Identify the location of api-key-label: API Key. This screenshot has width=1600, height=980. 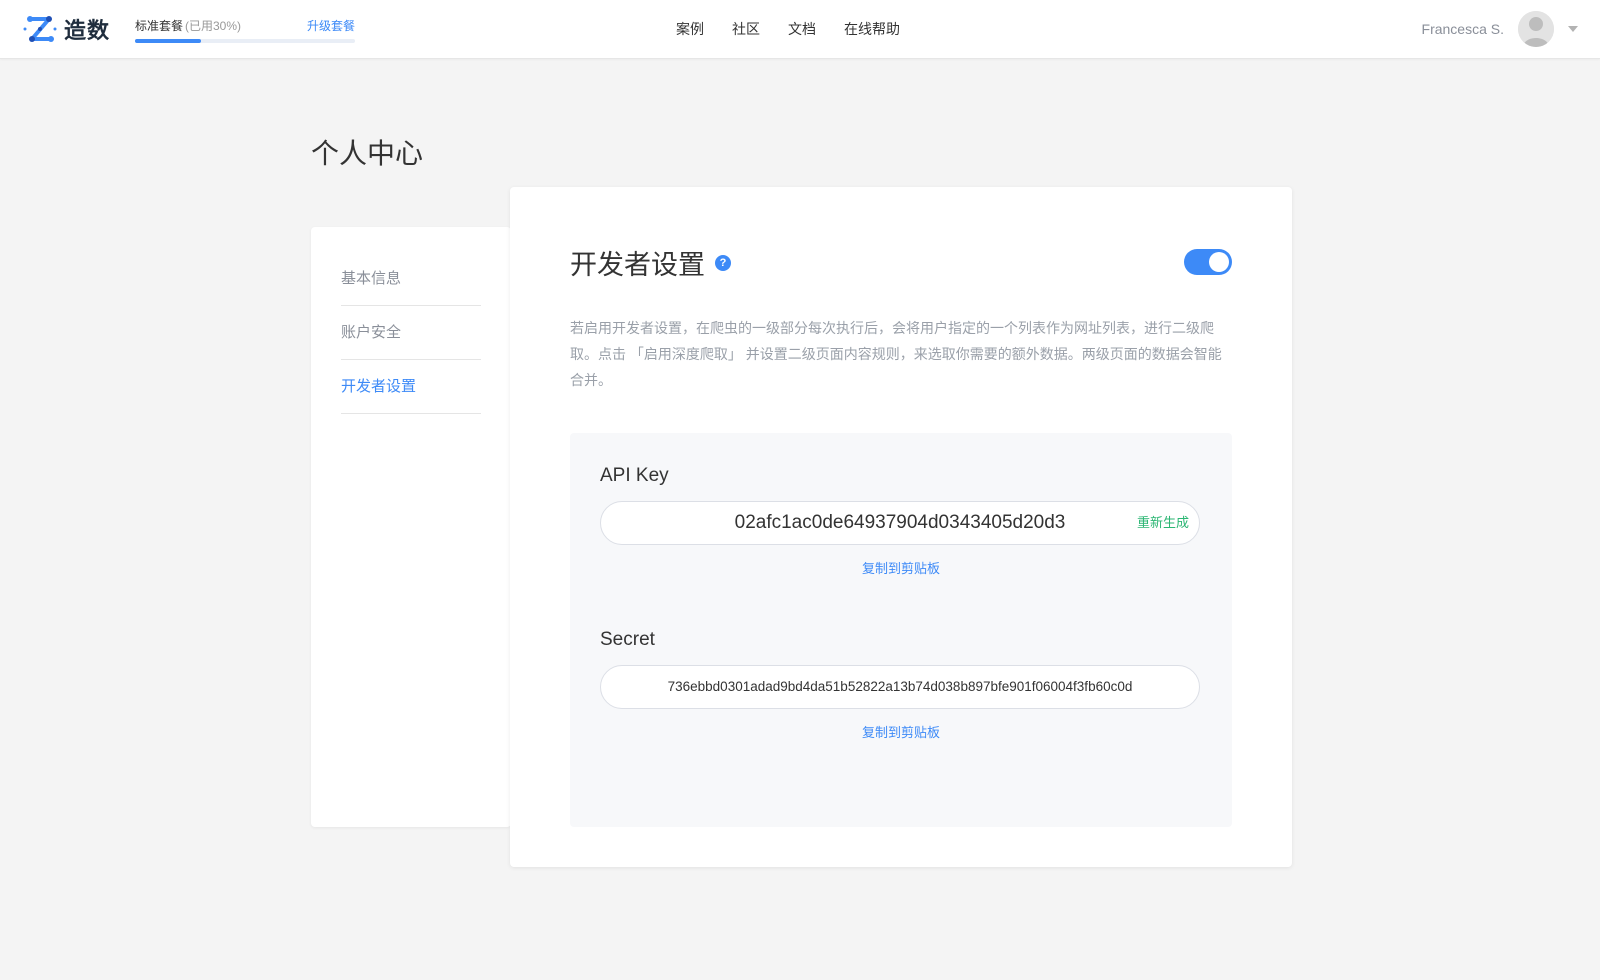
(634, 475).